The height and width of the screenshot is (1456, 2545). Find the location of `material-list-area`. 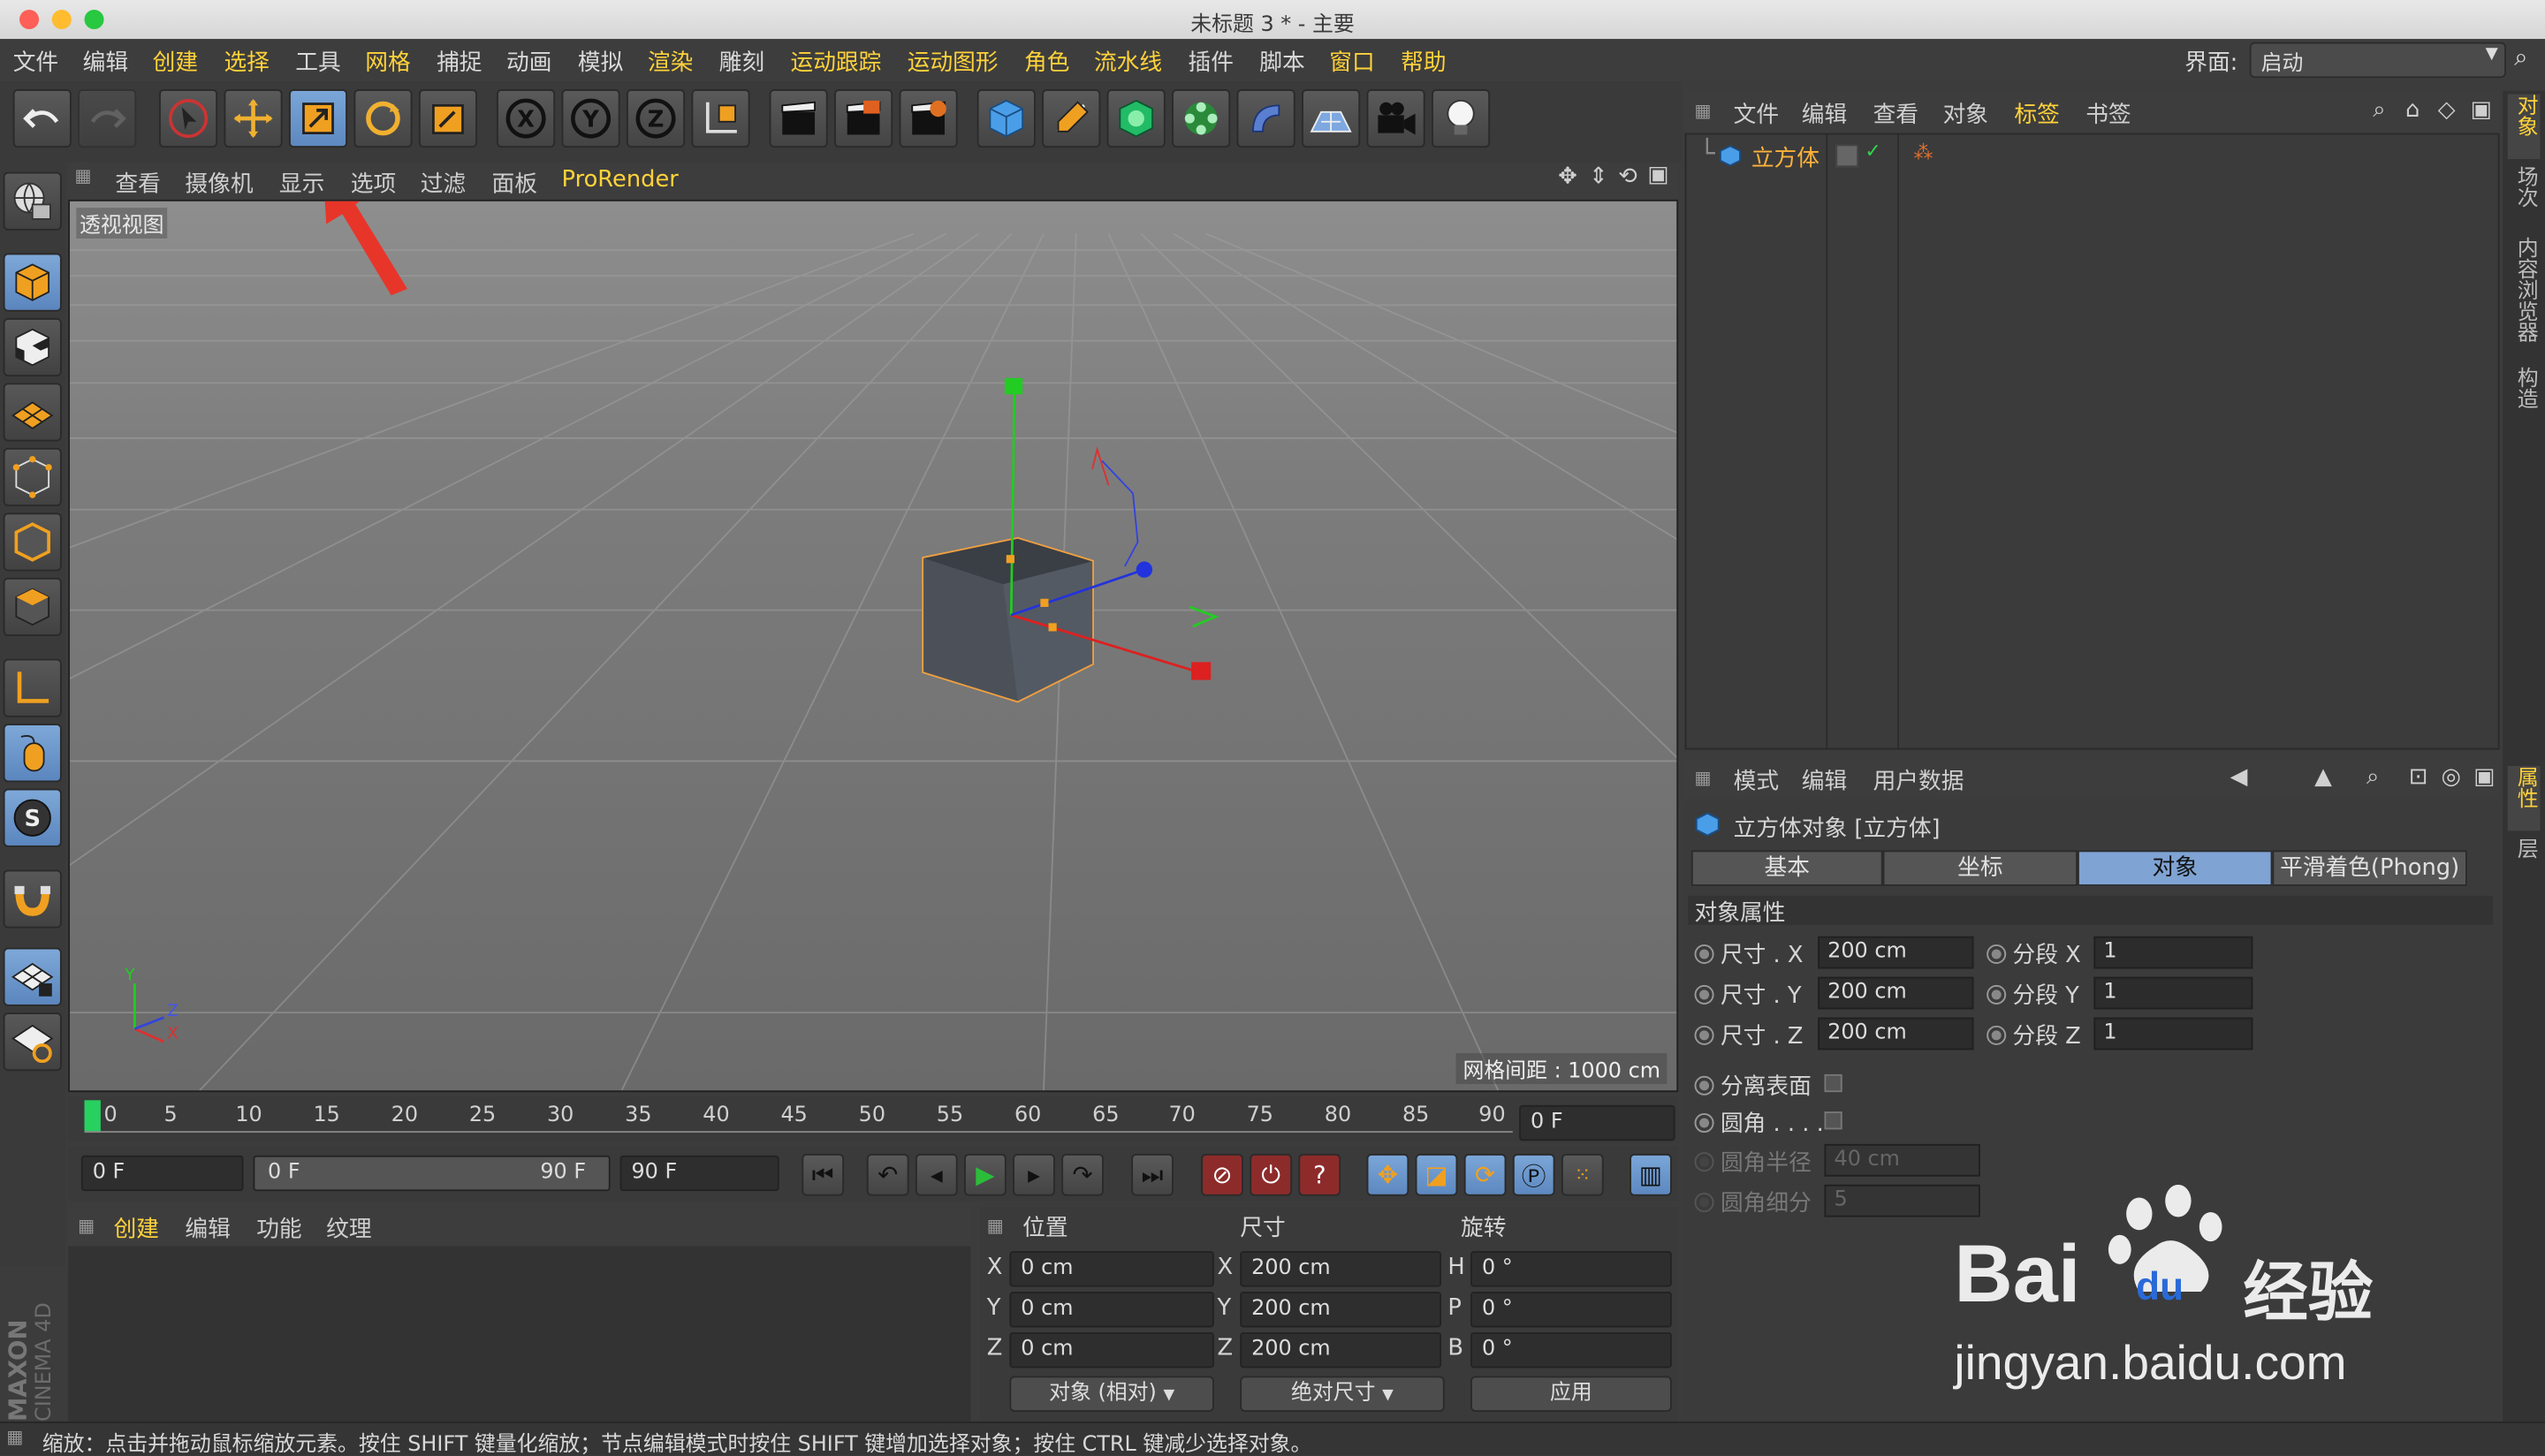

material-list-area is located at coordinates (519, 1334).